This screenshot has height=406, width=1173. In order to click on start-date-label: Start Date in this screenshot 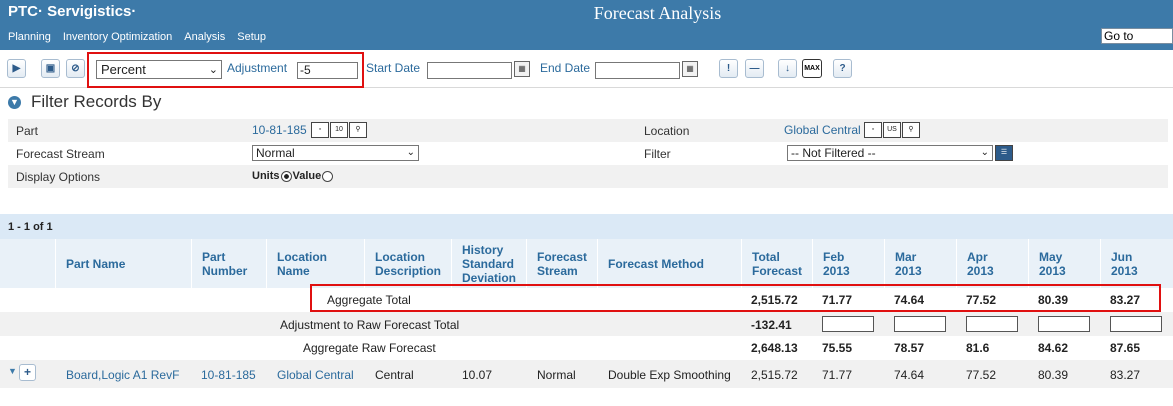, I will do `click(393, 68)`.